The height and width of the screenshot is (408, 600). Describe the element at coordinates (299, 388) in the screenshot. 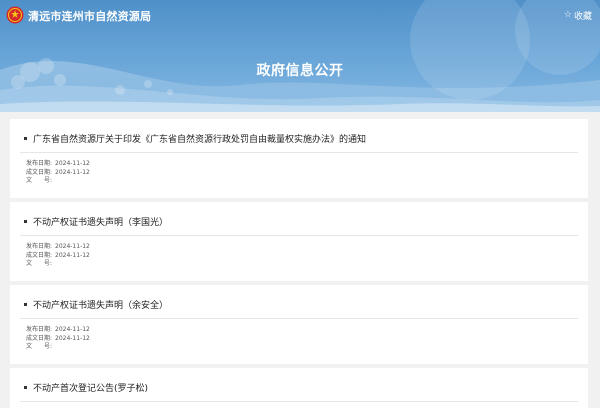

I see `list-item: 不动产首次登记公告(罗子松)` at that location.